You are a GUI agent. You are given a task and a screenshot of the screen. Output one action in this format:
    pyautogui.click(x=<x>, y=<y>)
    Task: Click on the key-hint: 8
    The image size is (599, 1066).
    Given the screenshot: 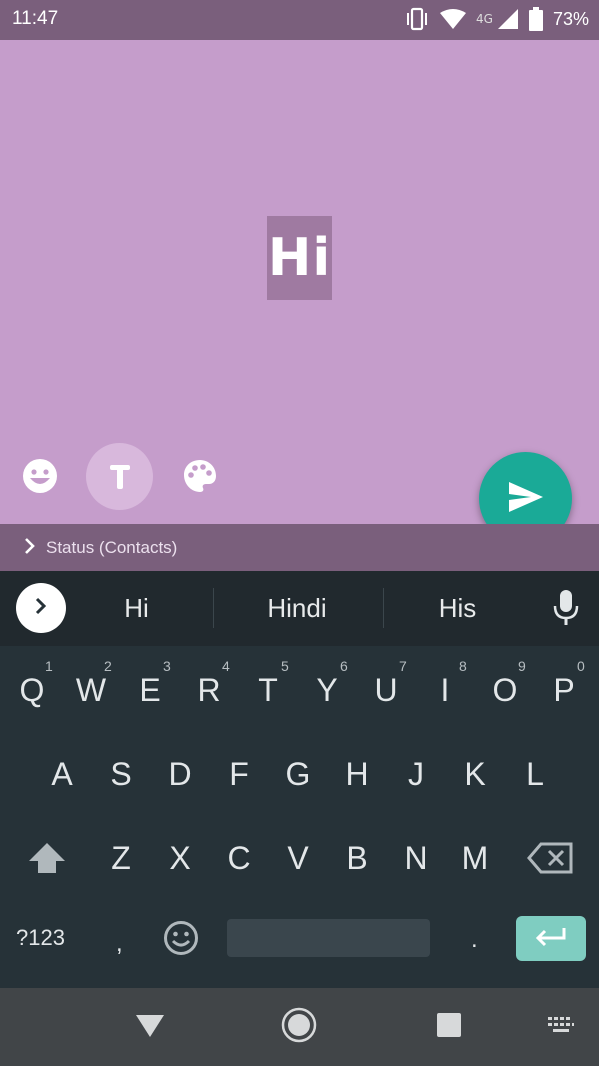 What is the action you would take?
    pyautogui.click(x=463, y=666)
    